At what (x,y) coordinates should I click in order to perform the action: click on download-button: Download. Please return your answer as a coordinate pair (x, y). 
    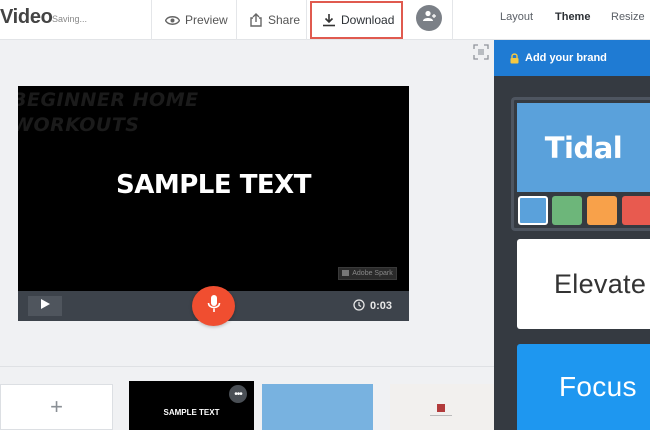
    Looking at the image, I should click on (358, 20).